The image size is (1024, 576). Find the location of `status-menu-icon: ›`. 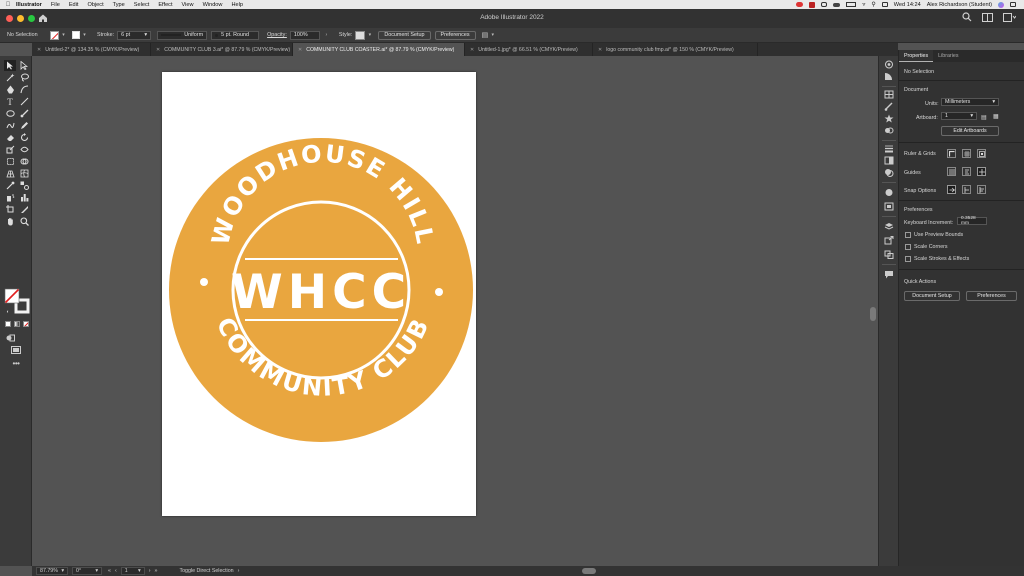

status-menu-icon: › is located at coordinates (239, 571).